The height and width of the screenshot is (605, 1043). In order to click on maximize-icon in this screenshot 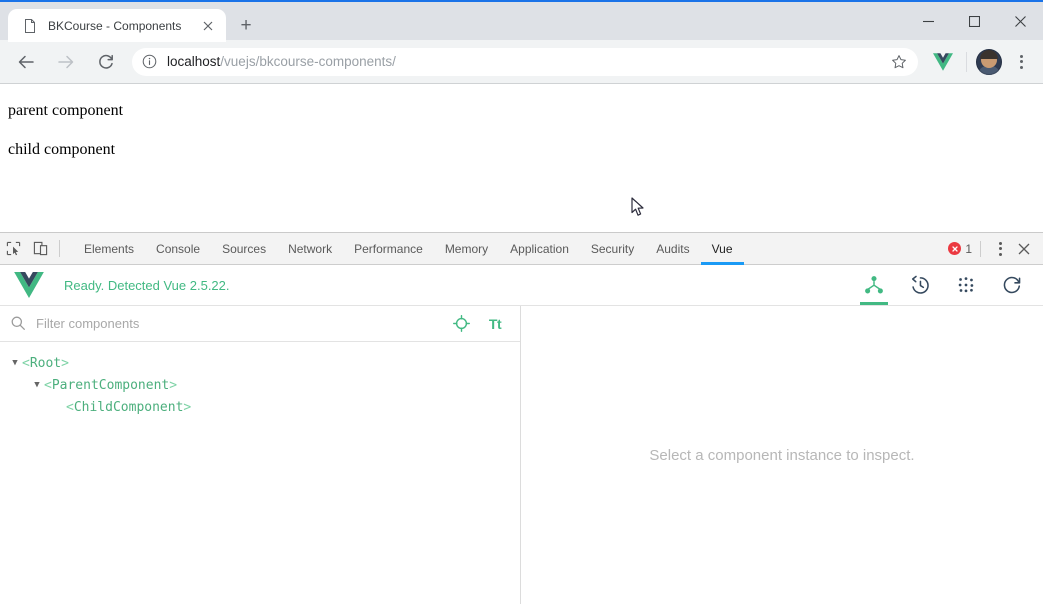, I will do `click(974, 21)`.